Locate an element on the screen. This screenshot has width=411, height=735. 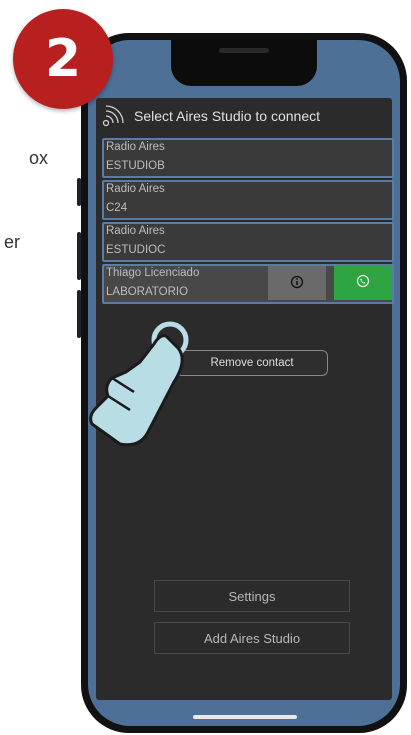
contact-studio: C24 is located at coordinates (117, 208).